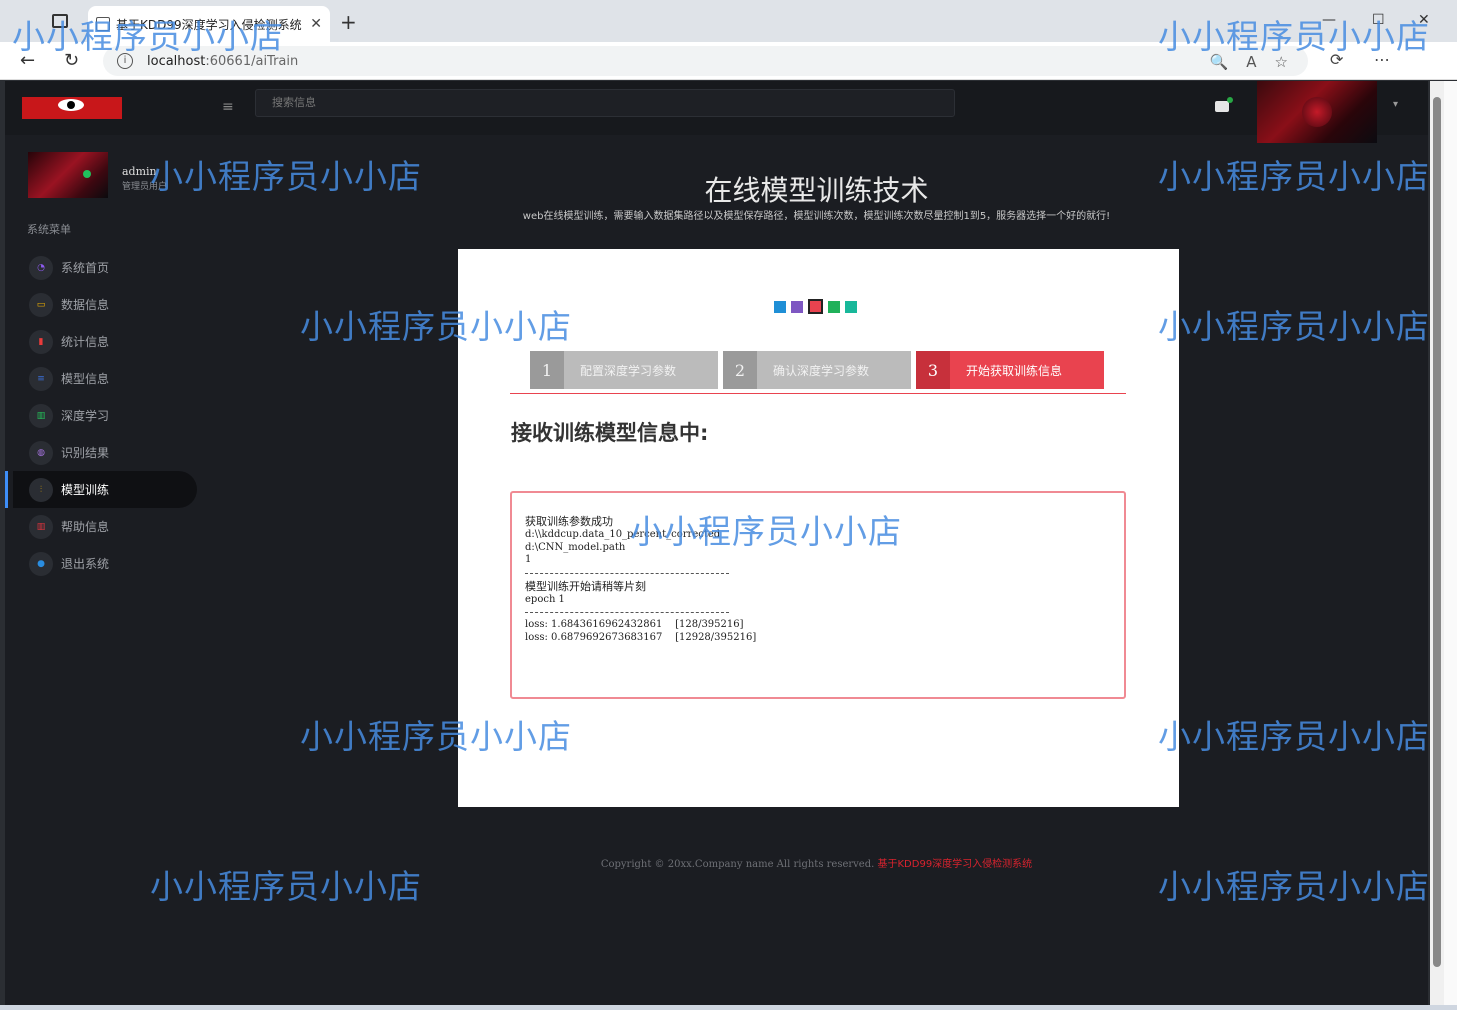  I want to click on chevron-down-icon: ▾, so click(1395, 104).